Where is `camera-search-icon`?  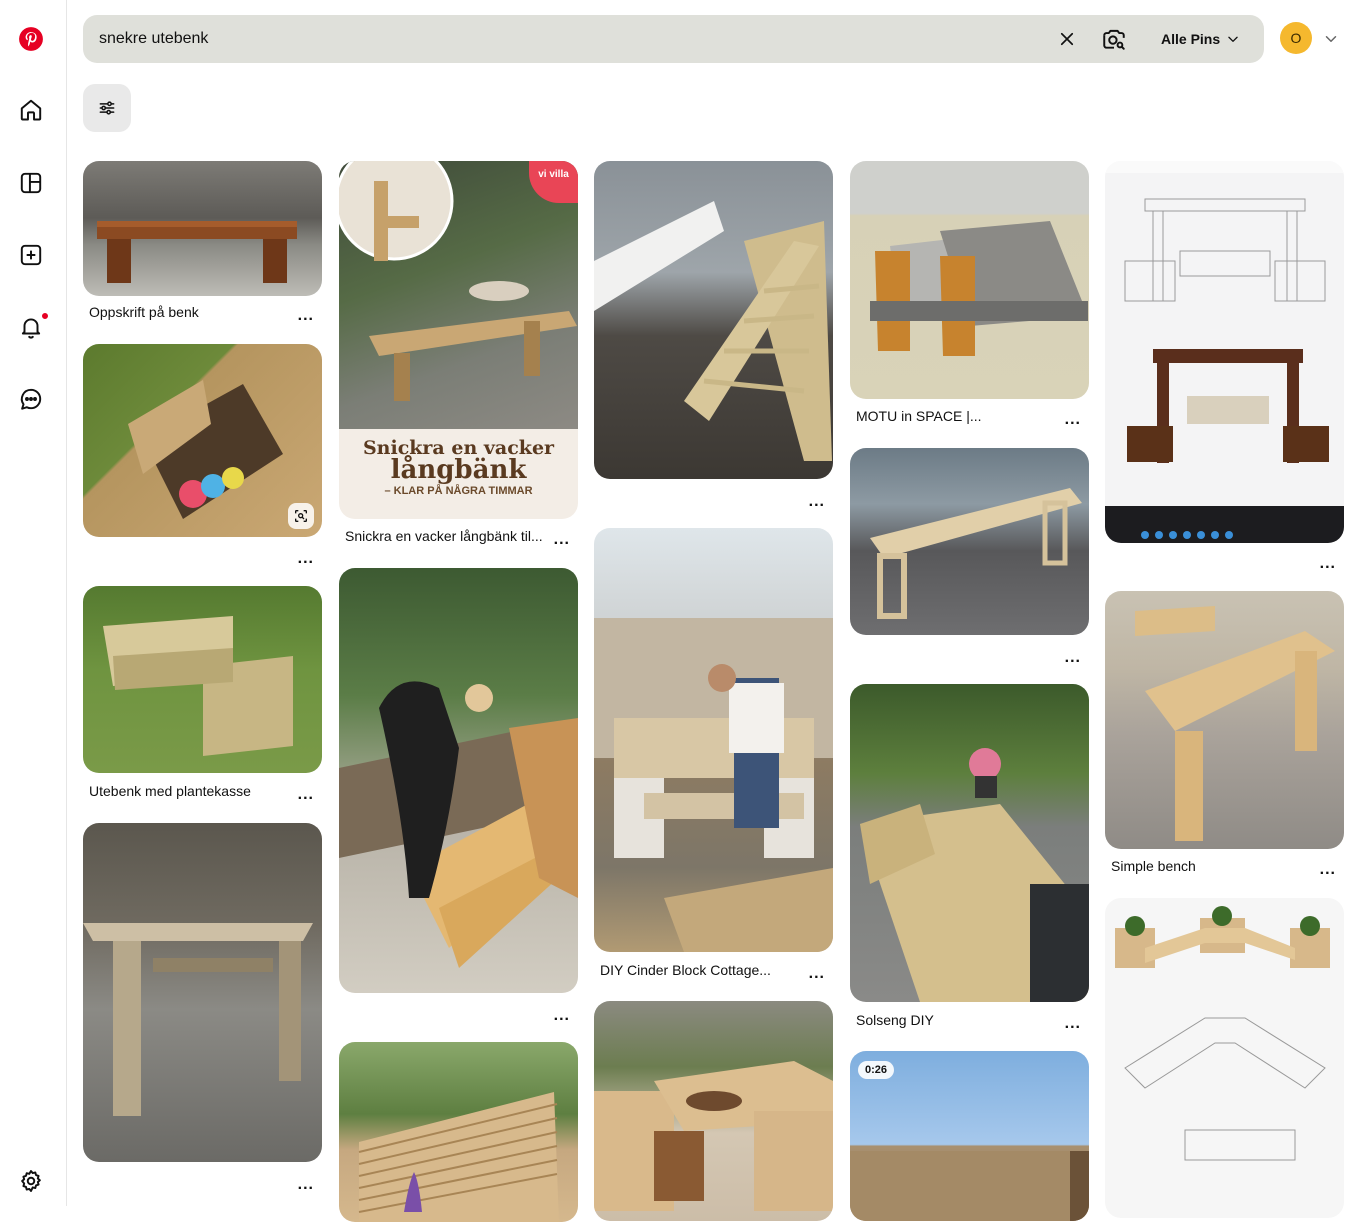
camera-search-icon is located at coordinates (1114, 39).